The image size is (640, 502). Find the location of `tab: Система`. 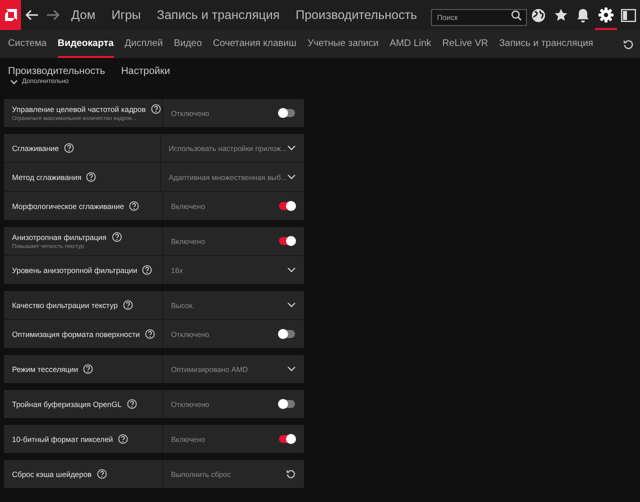

tab: Система is located at coordinates (27, 44).